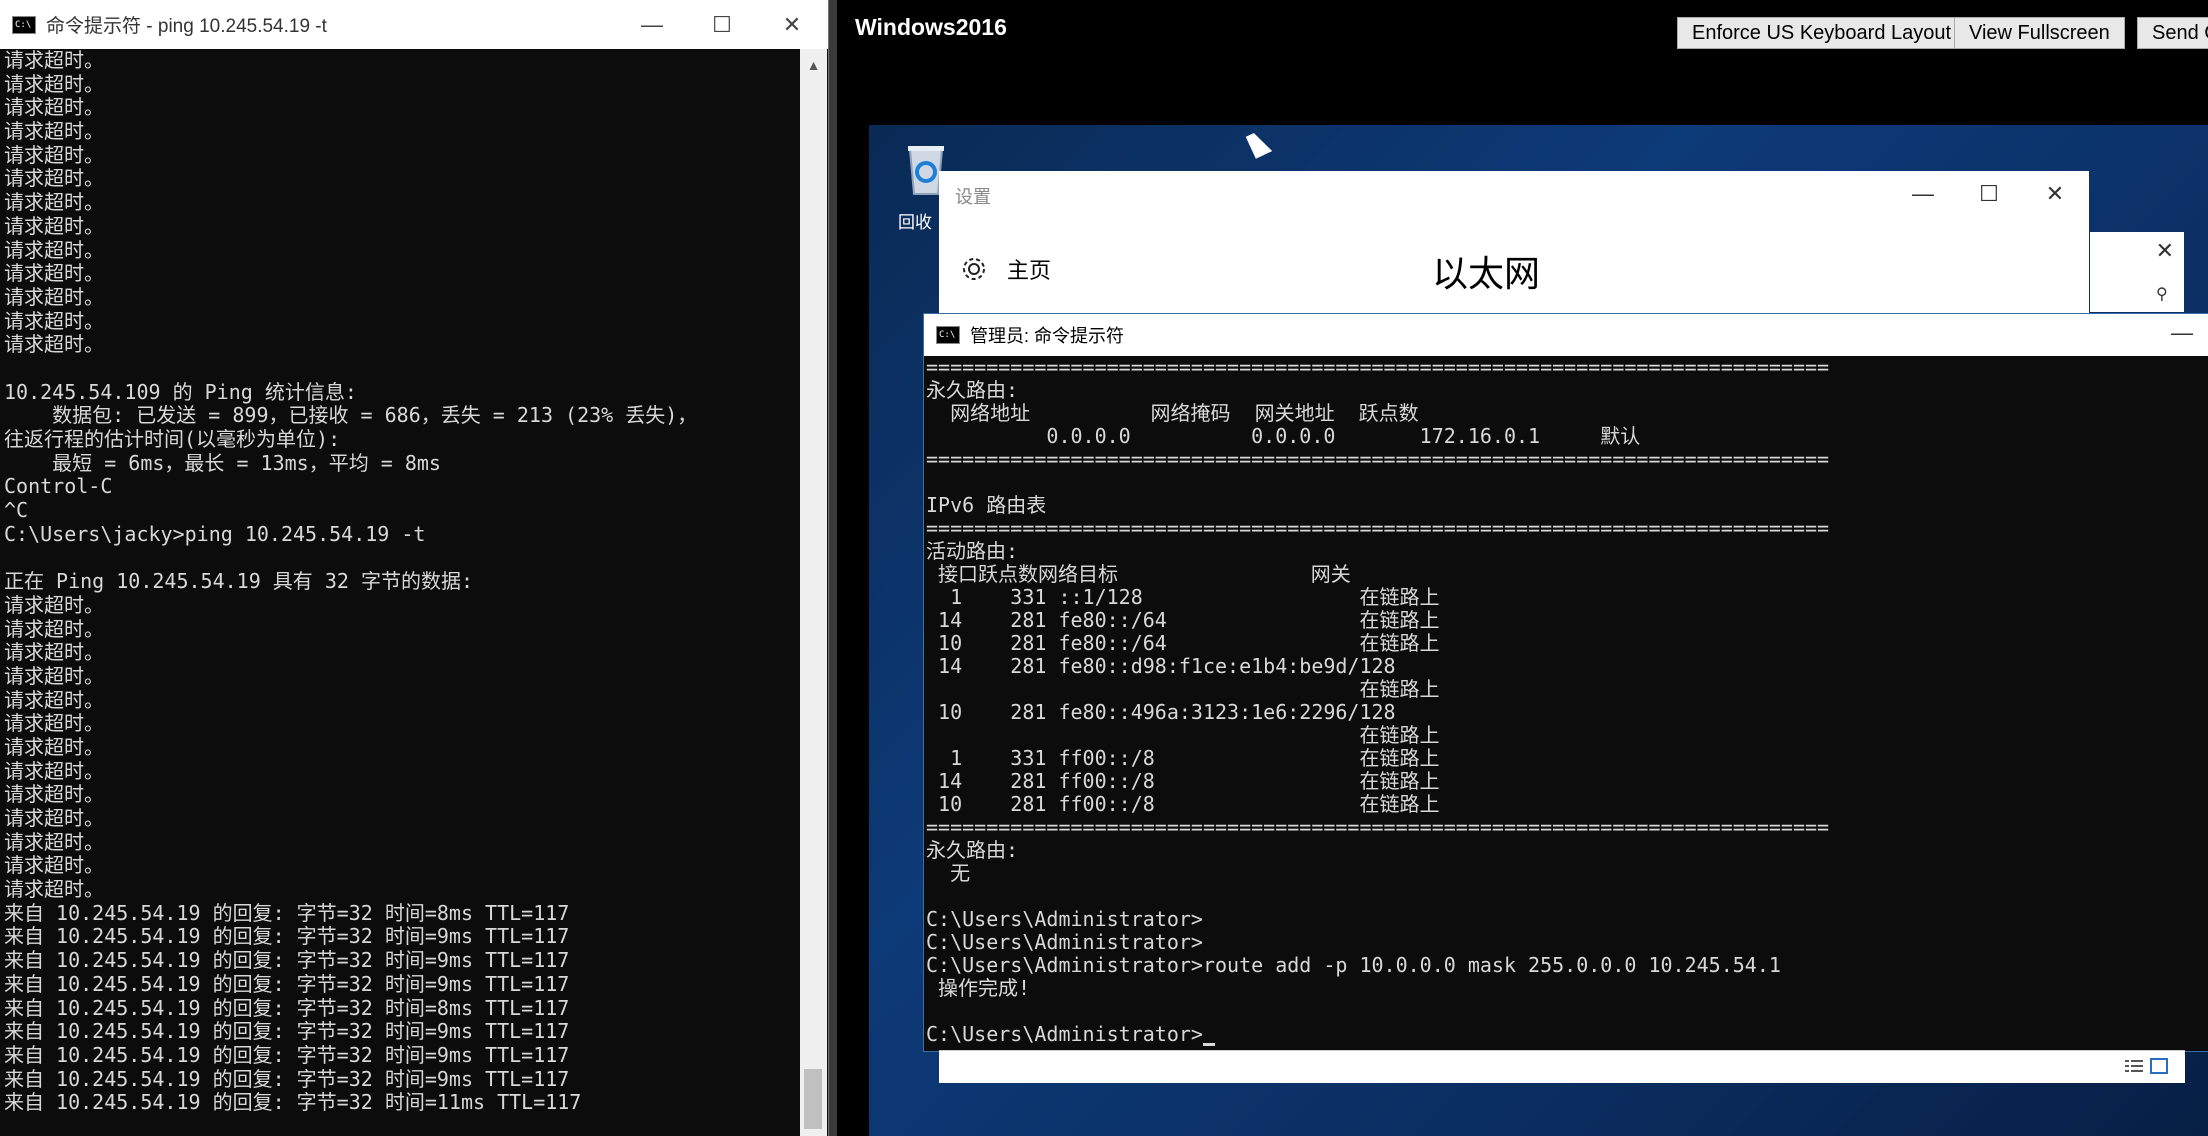 The image size is (2208, 1136). Describe the element at coordinates (986, 505) in the screenshot. I see `console-line: IPv6 路由表` at that location.